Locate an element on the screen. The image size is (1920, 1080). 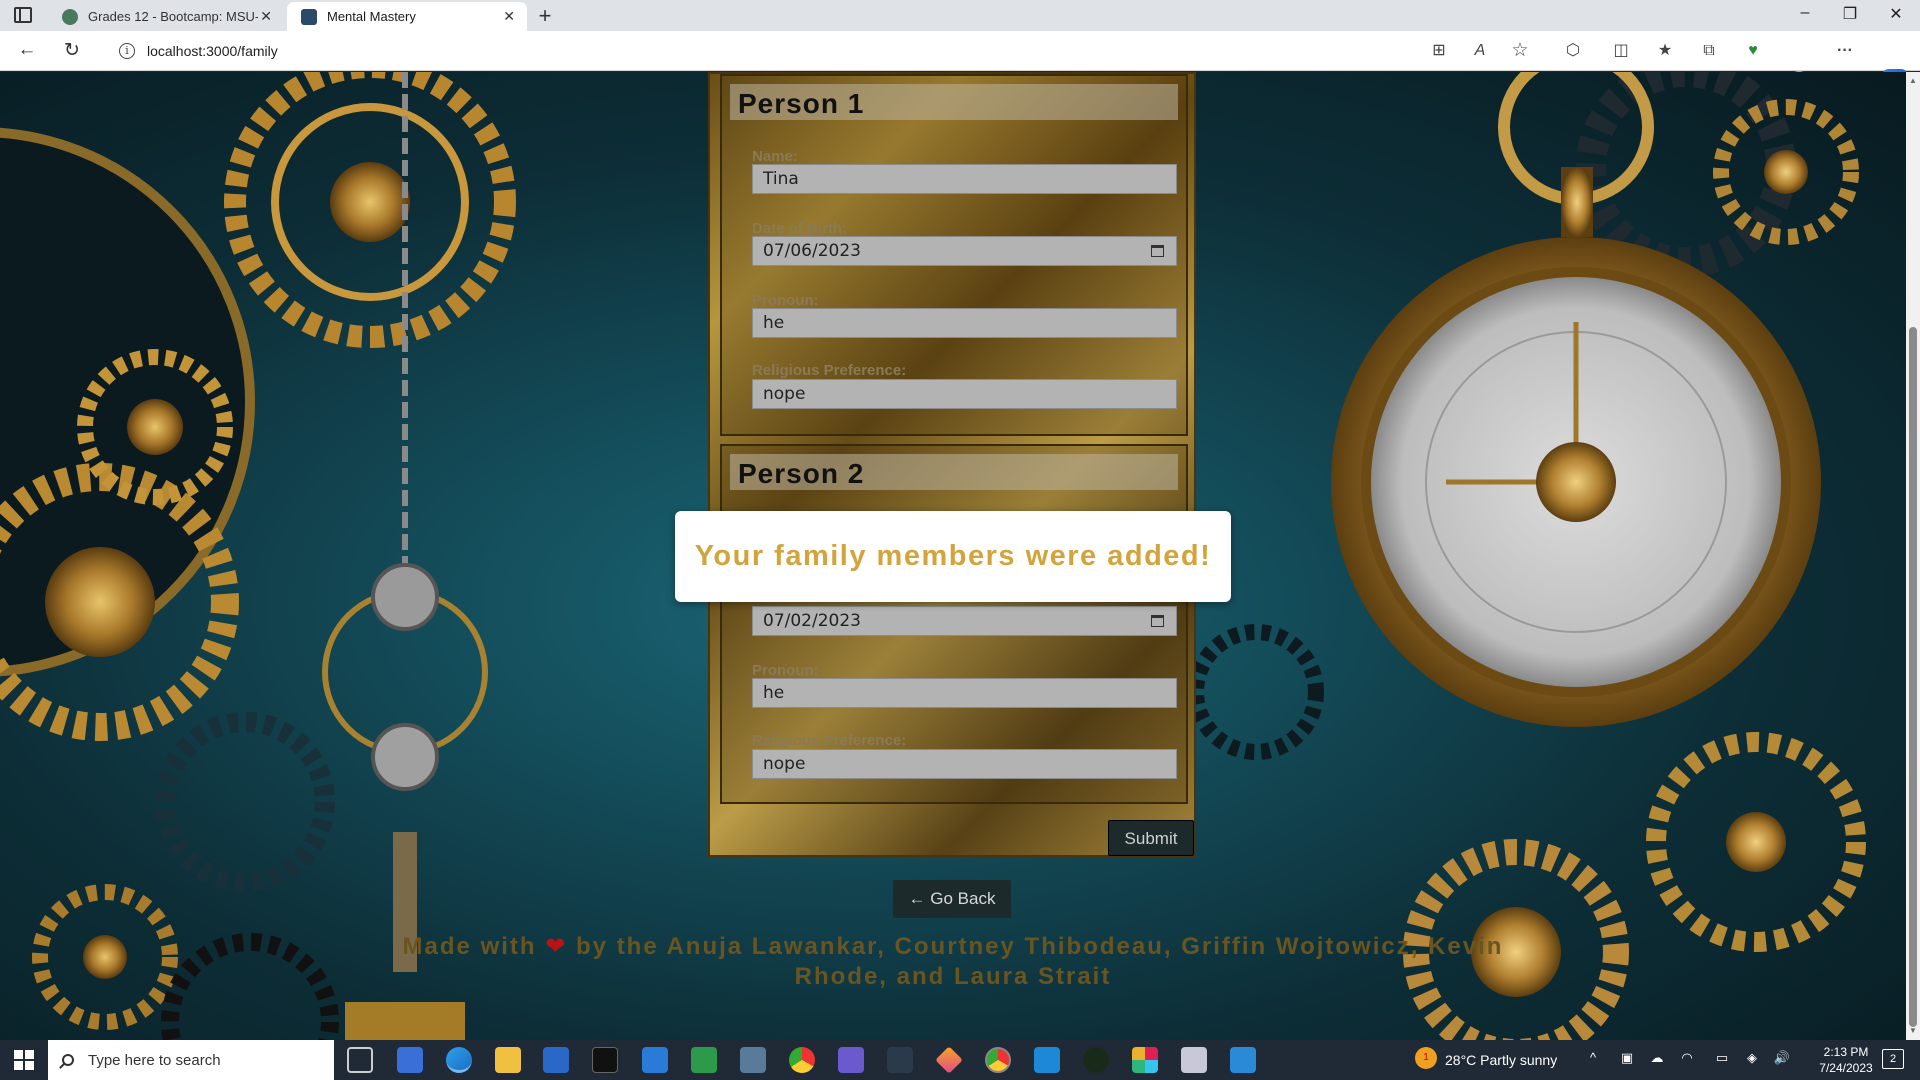
credits-prefix: Made with is located at coordinates (469, 946).